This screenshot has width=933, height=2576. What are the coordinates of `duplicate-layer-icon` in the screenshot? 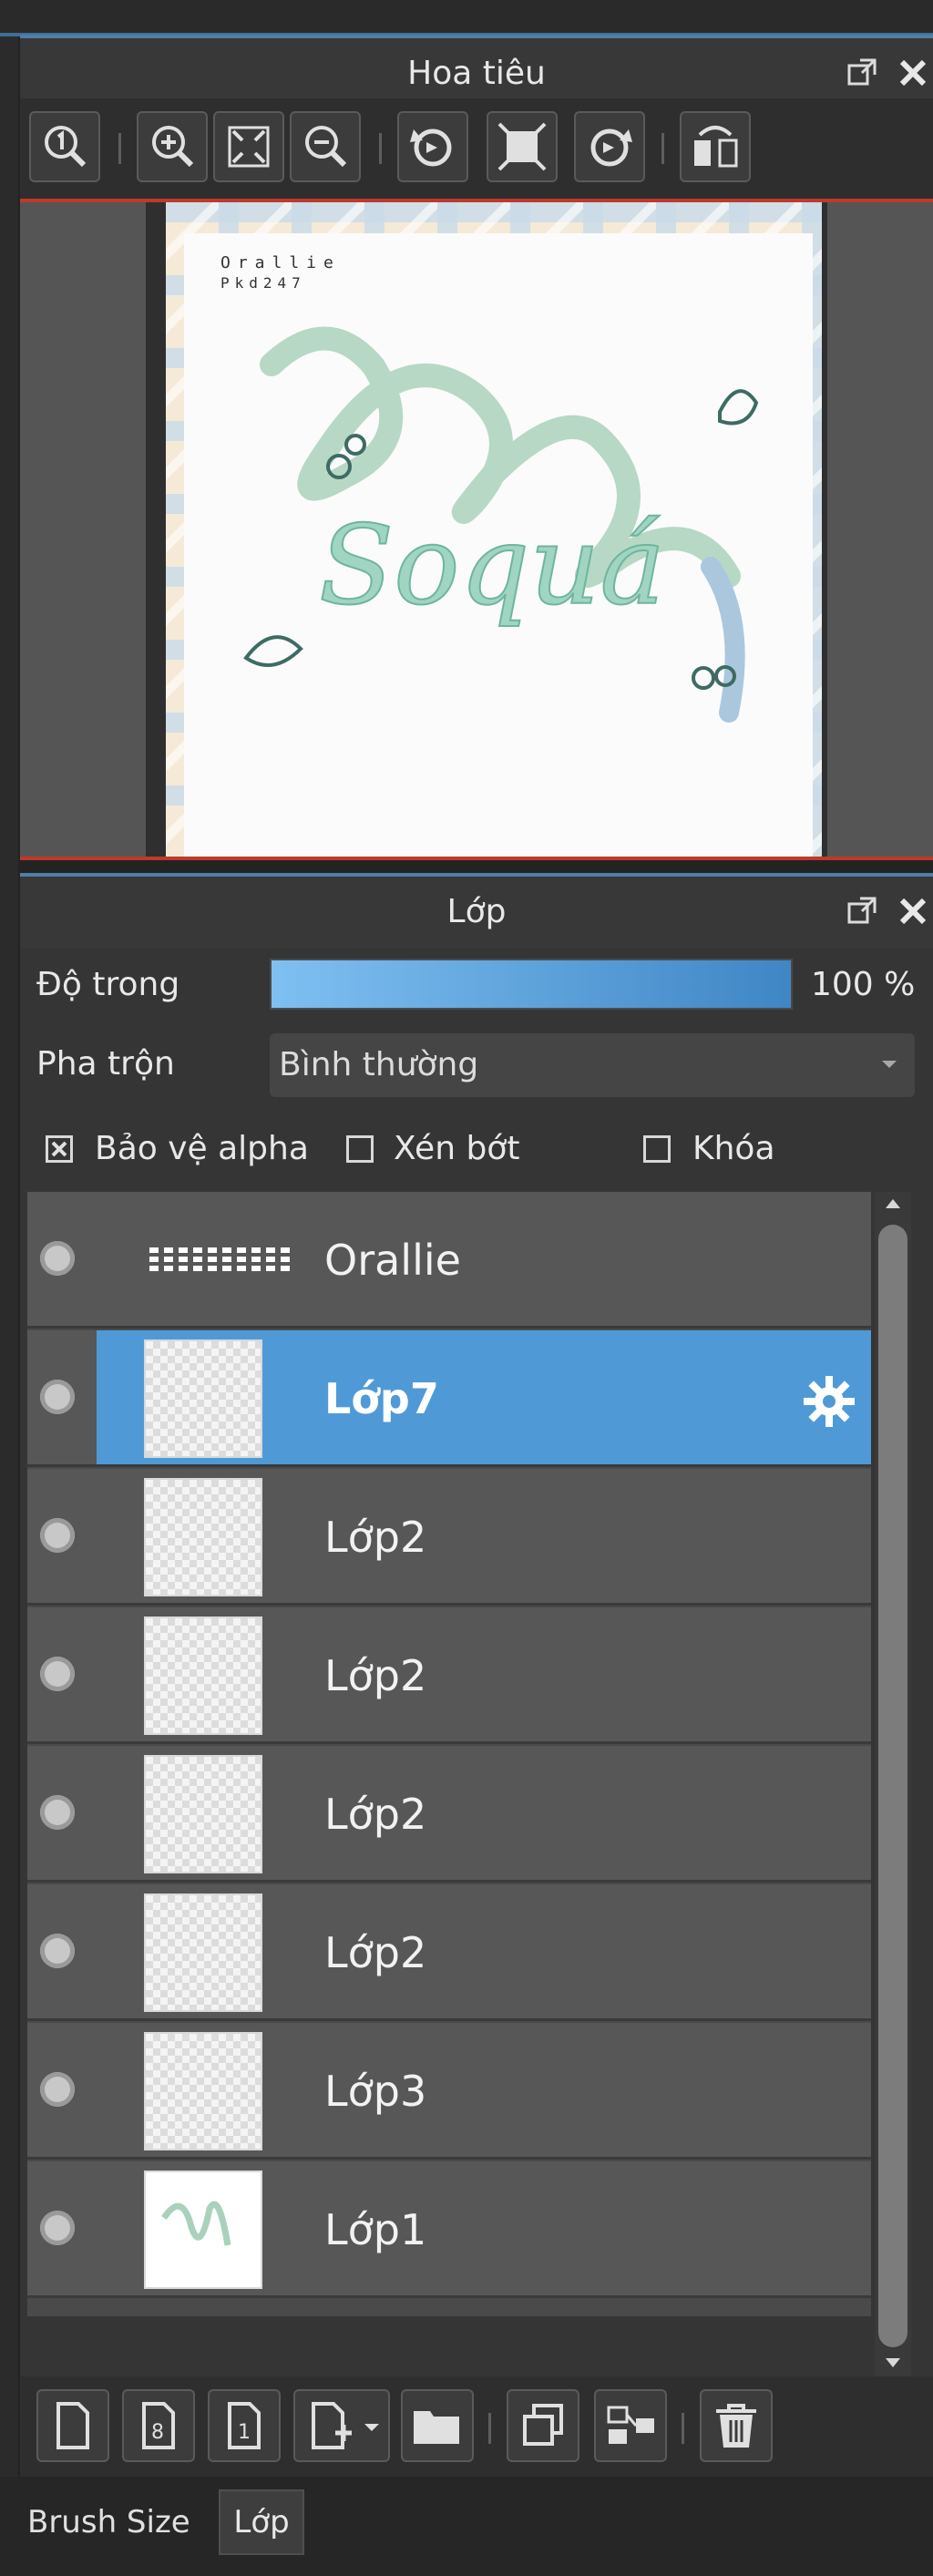 It's located at (543, 2425).